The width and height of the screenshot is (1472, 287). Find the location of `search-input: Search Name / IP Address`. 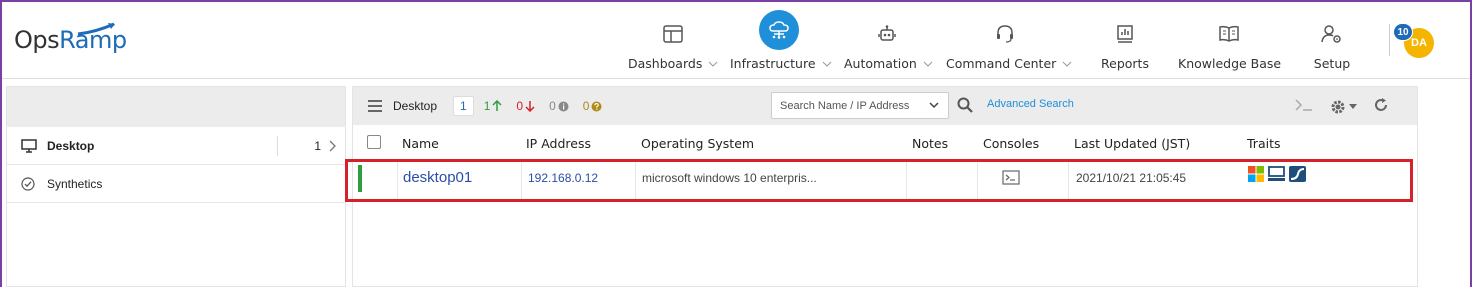

search-input: Search Name / IP Address is located at coordinates (860, 105).